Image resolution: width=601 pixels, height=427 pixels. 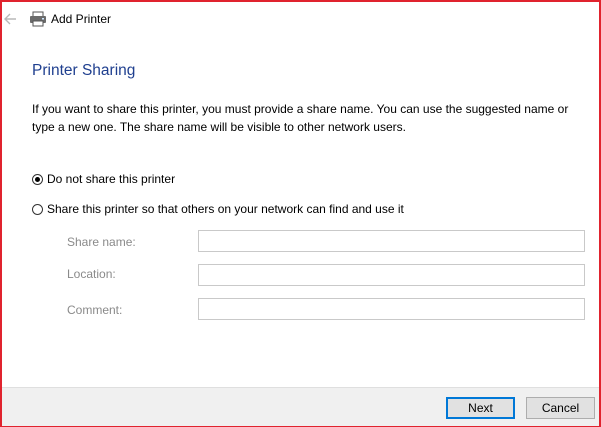 I want to click on title-bar: Add Printer, so click(x=298, y=20).